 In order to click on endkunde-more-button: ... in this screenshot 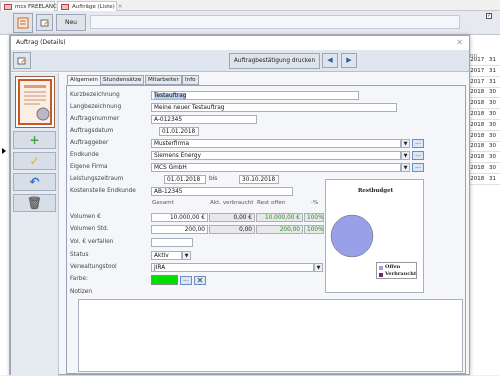, I will do `click(418, 155)`.